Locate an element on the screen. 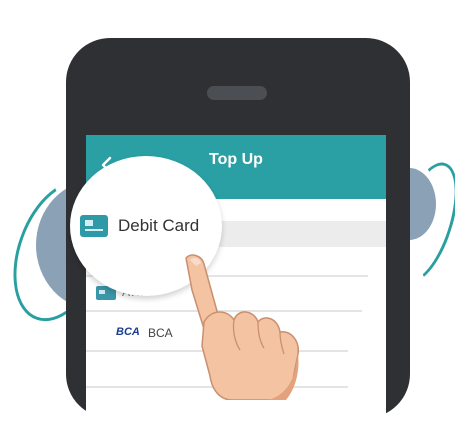 Image resolution: width=455 pixels, height=425 pixels. debit-card-label: Debit Card is located at coordinates (159, 225).